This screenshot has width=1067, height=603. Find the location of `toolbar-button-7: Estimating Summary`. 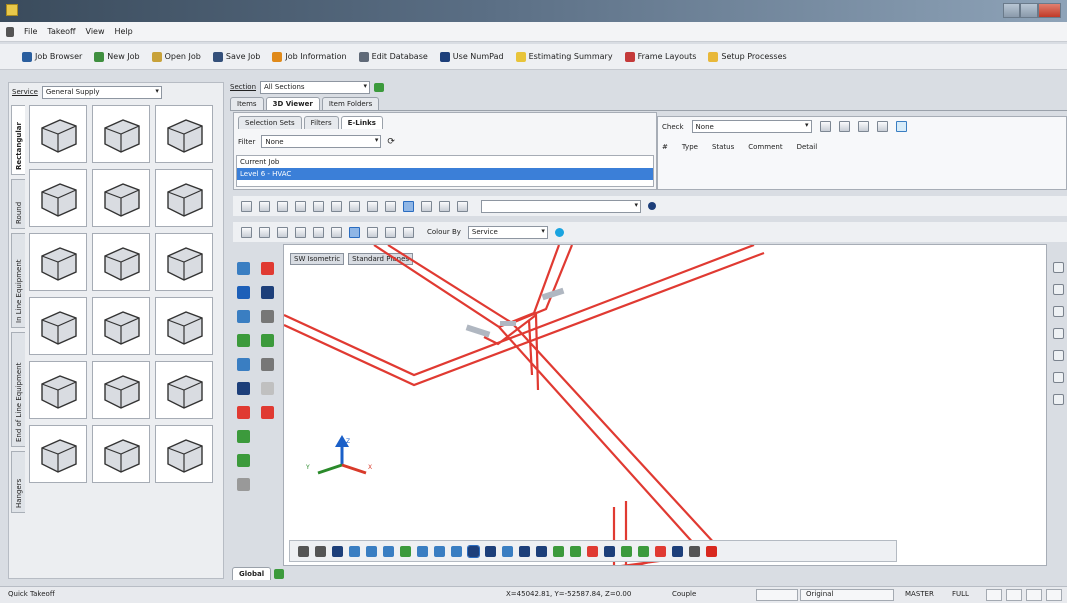

toolbar-button-7: Estimating Summary is located at coordinates (564, 56).